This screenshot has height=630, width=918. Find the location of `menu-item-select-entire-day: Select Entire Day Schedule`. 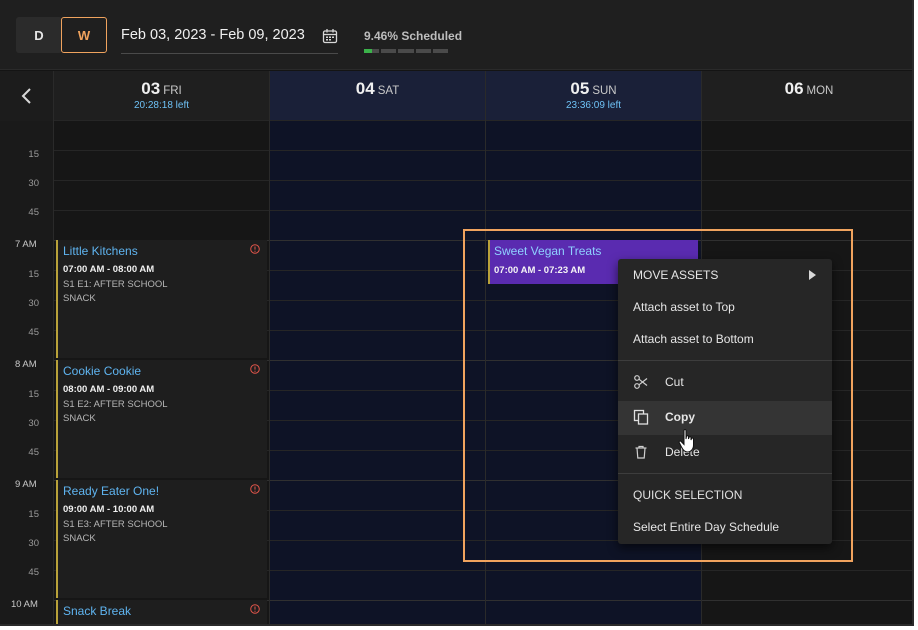

menu-item-select-entire-day: Select Entire Day Schedule is located at coordinates (725, 527).